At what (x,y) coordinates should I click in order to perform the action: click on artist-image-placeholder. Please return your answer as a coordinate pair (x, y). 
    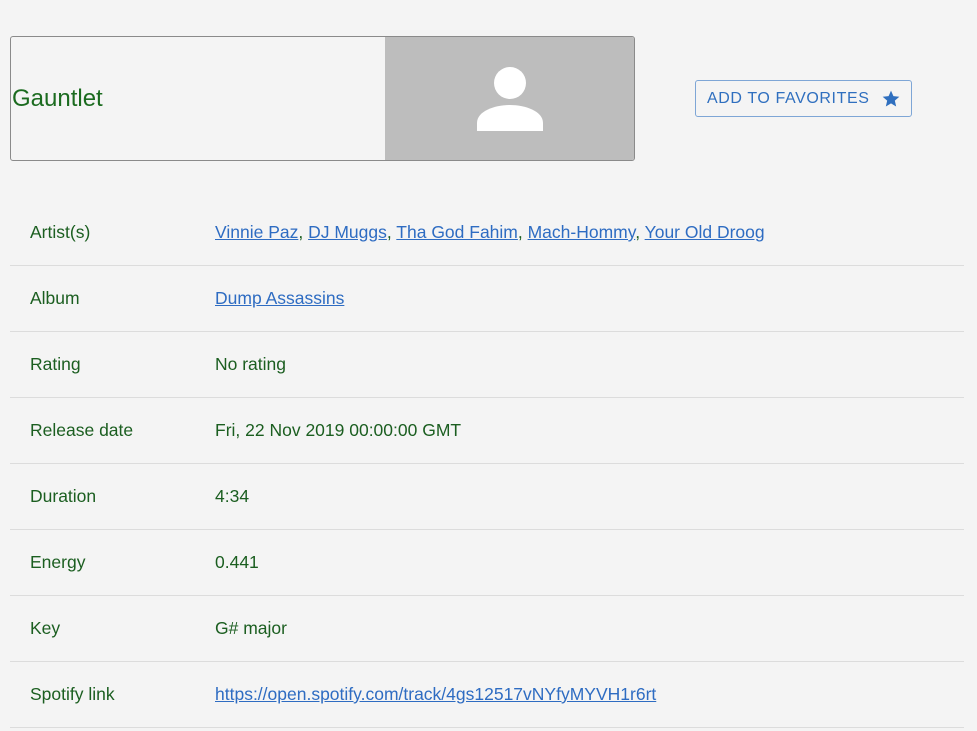
    Looking at the image, I should click on (509, 98).